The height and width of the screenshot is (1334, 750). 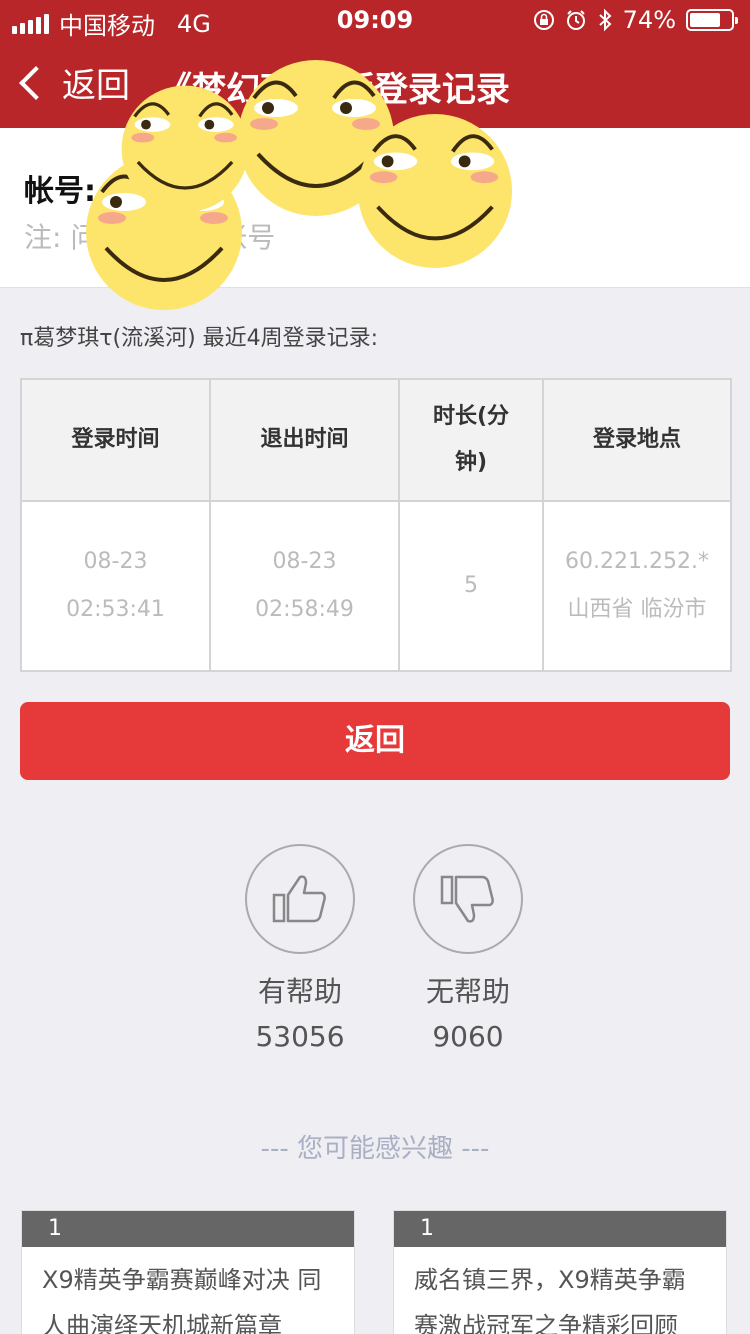 I want to click on location-ip: 60.221.252.*, so click(x=637, y=561).